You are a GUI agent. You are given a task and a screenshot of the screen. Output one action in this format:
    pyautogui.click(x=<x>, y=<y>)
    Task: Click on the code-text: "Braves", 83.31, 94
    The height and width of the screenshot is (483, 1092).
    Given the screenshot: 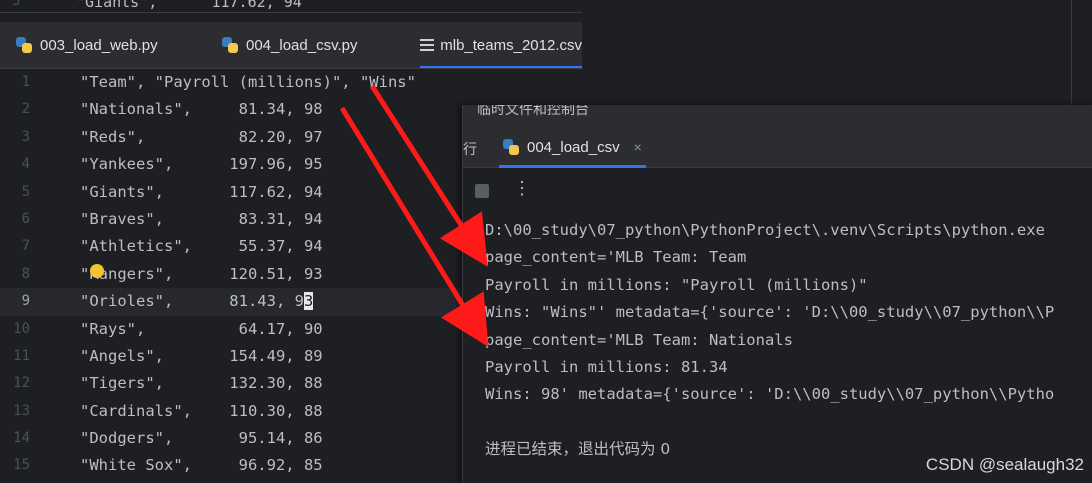 What is the action you would take?
    pyautogui.click(x=201, y=218)
    